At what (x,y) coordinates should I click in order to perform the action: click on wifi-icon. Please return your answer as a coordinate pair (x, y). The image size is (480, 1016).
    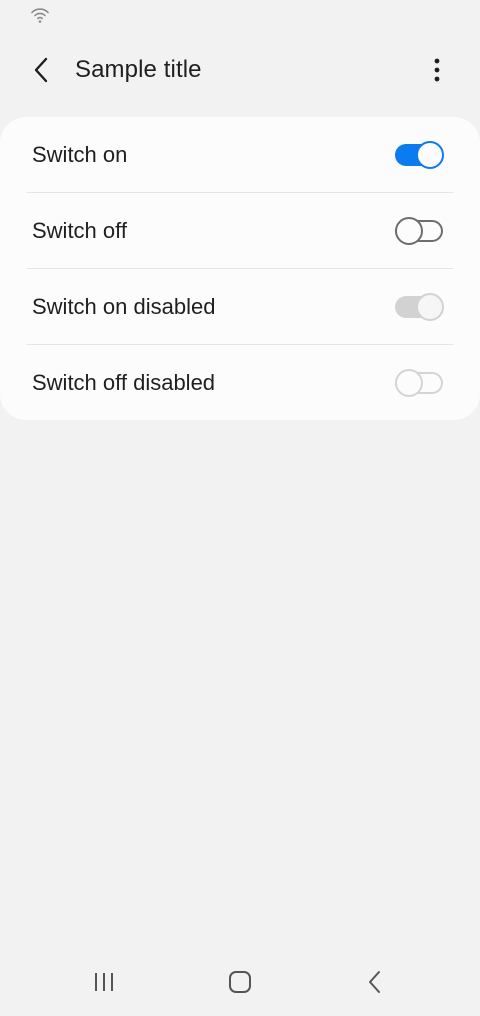
    Looking at the image, I should click on (40, 15).